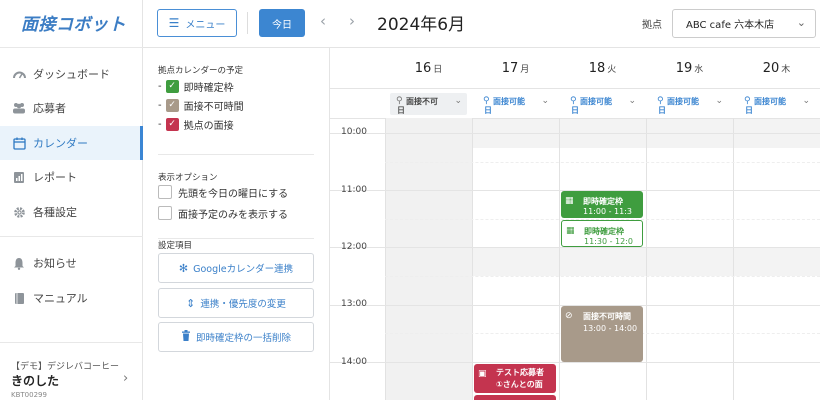 This screenshot has height=400, width=820. I want to click on event-interview: ▣ テスト応募者 ①さんとの面, so click(515, 378).